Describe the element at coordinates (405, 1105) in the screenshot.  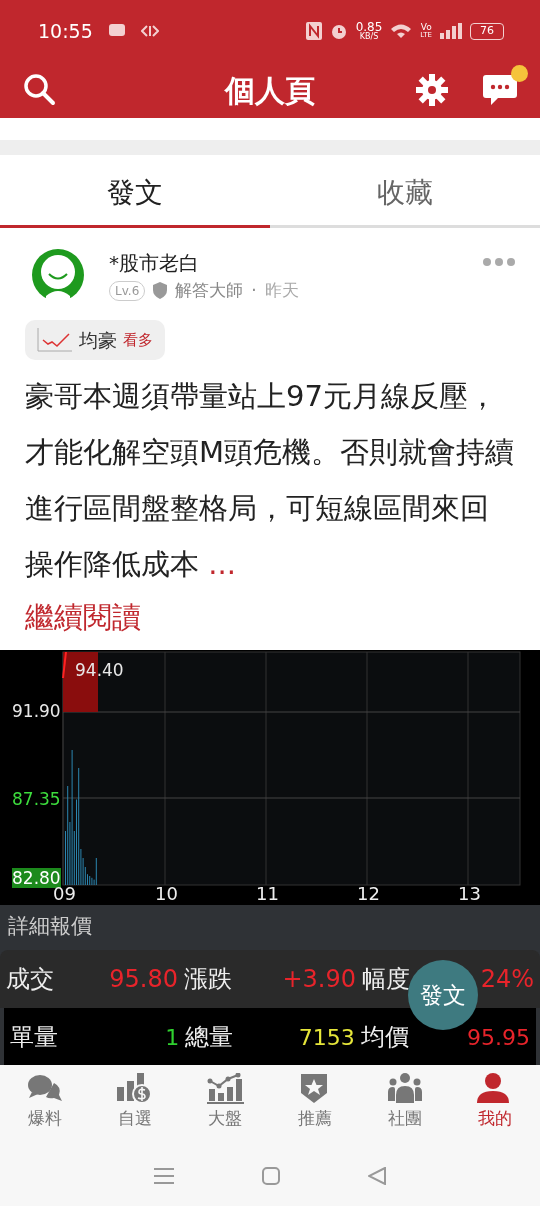
I see `nav-tab: 社團` at that location.